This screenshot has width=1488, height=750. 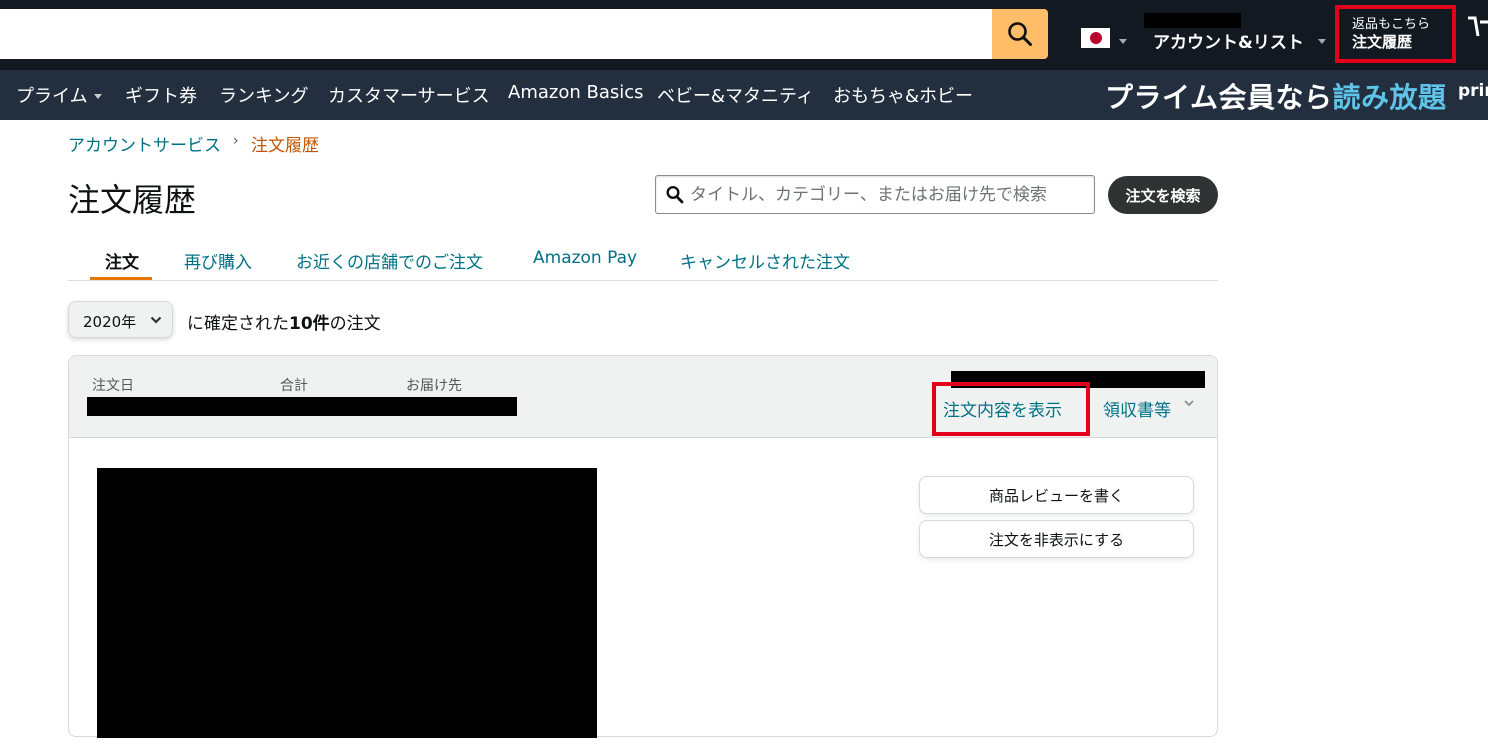 I want to click on language-caret-icon, so click(x=1123, y=41).